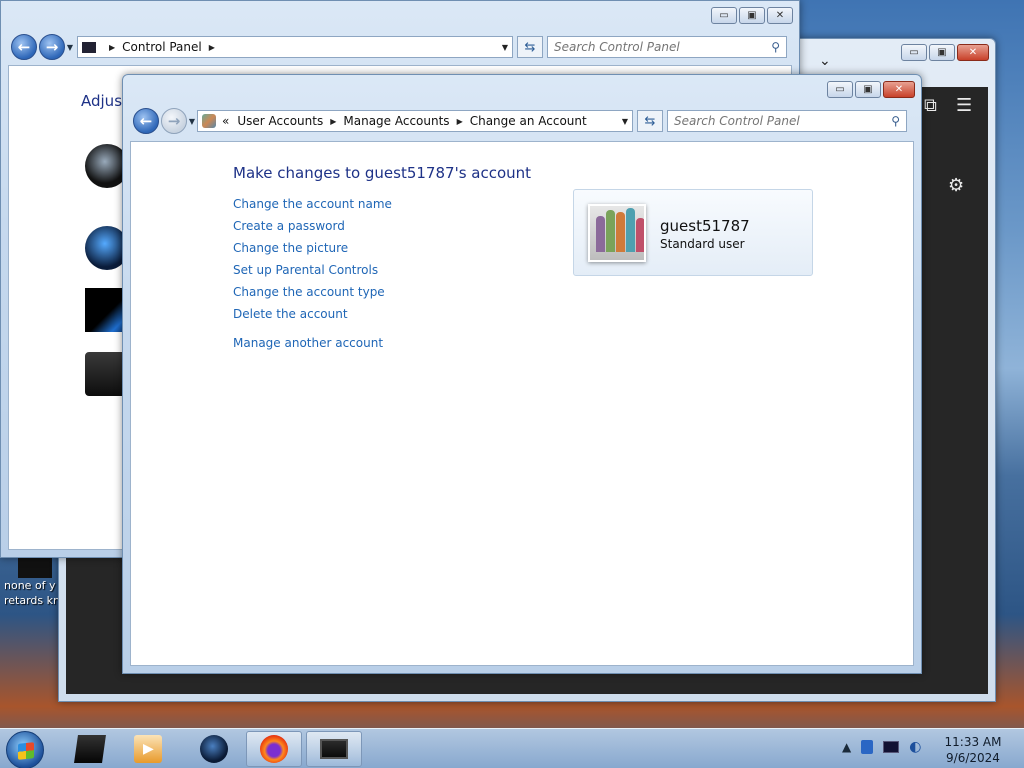 This screenshot has height=768, width=1024. I want to click on desktop-shortcut-label-line1: none of y, so click(30, 585).